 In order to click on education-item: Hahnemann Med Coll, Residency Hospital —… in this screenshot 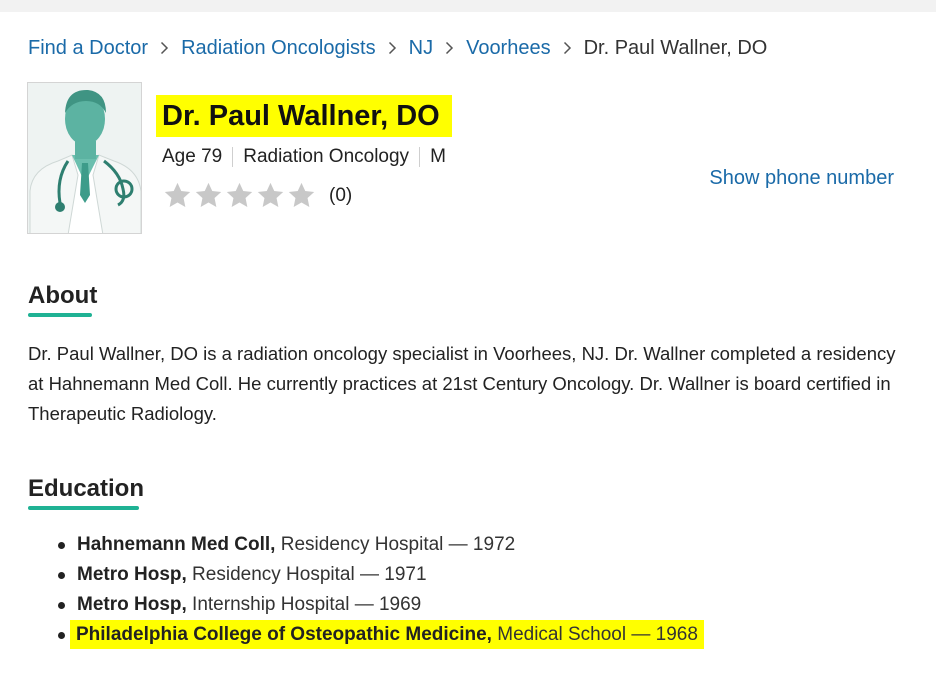, I will do `click(381, 545)`.